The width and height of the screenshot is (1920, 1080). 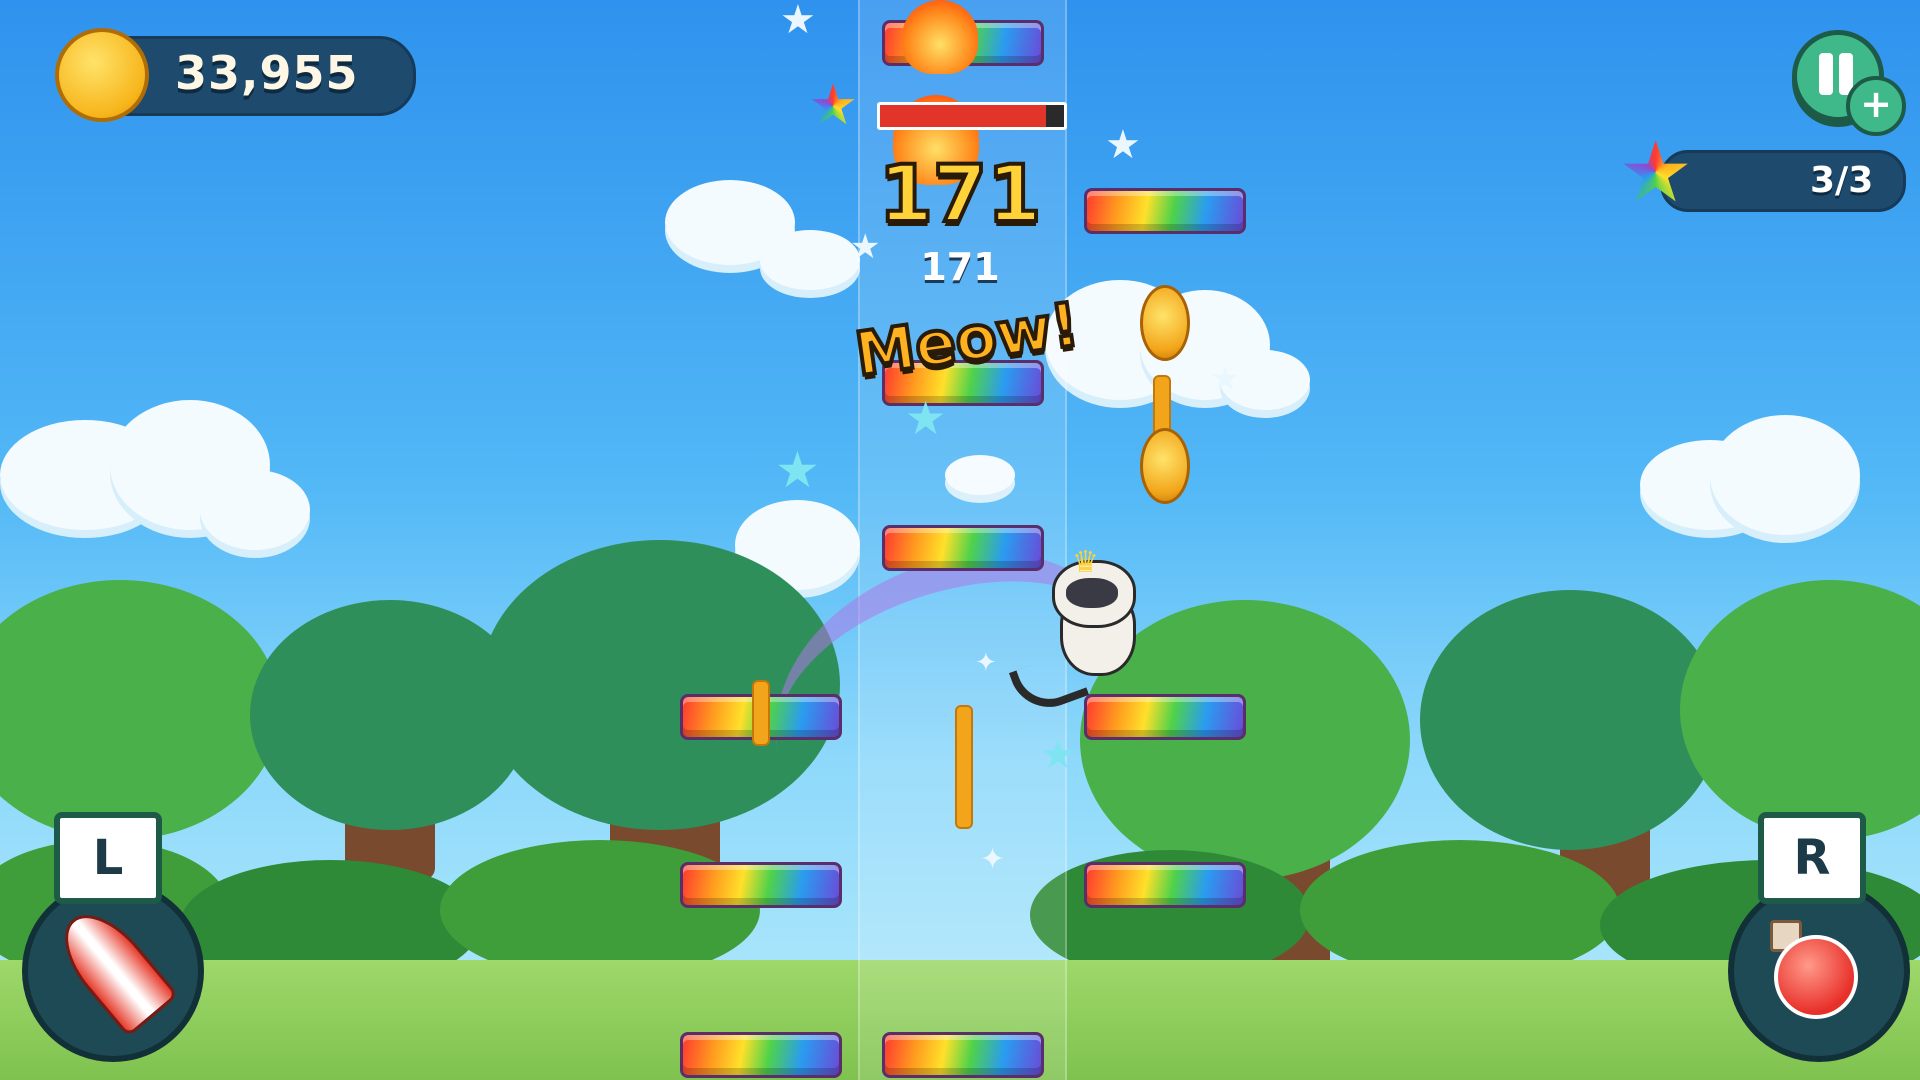 What do you see at coordinates (1812, 858) in the screenshot?
I see `powerup-key-right: R` at bounding box center [1812, 858].